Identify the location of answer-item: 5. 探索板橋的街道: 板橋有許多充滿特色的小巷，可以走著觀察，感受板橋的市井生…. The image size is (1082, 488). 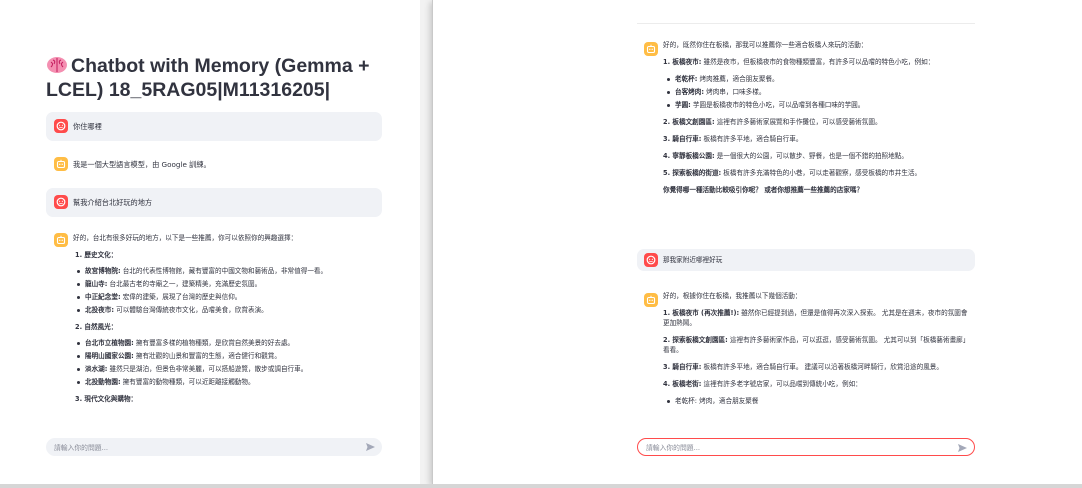
(816, 173).